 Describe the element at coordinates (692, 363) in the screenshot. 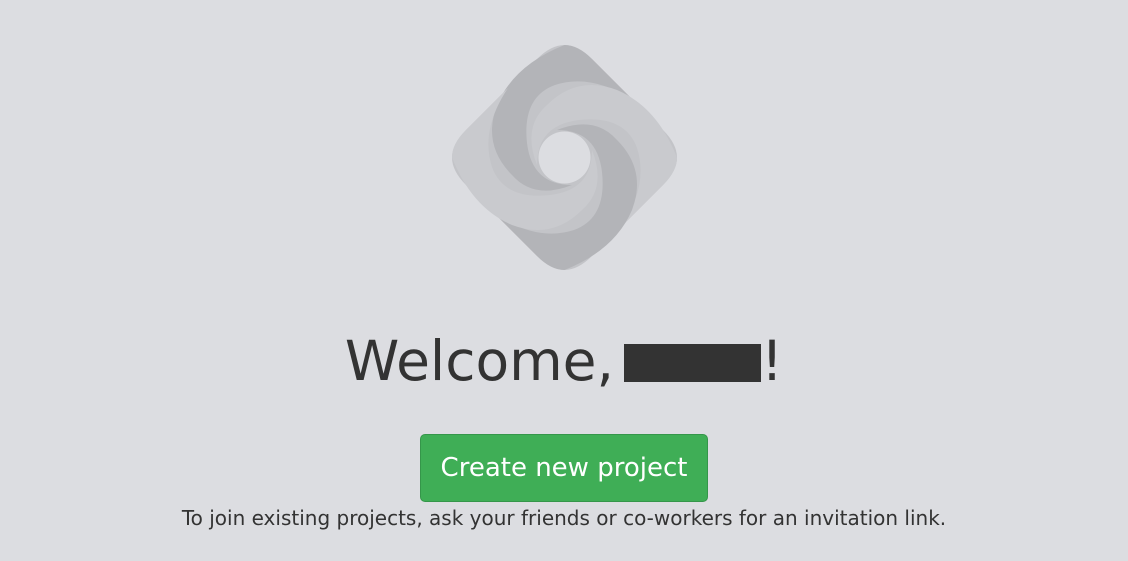

I see `redacted-username` at that location.